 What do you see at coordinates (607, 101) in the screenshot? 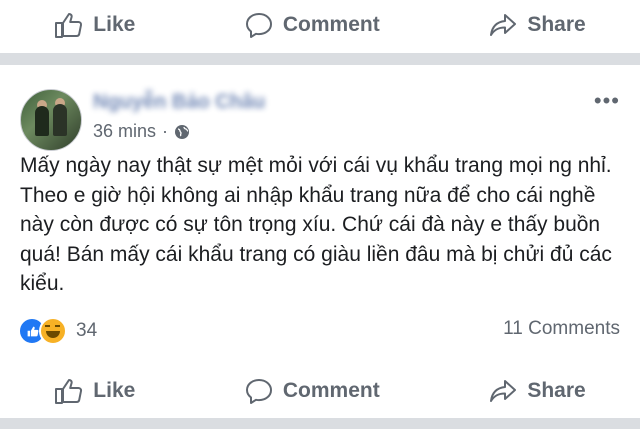
I see `more-icon: •••` at bounding box center [607, 101].